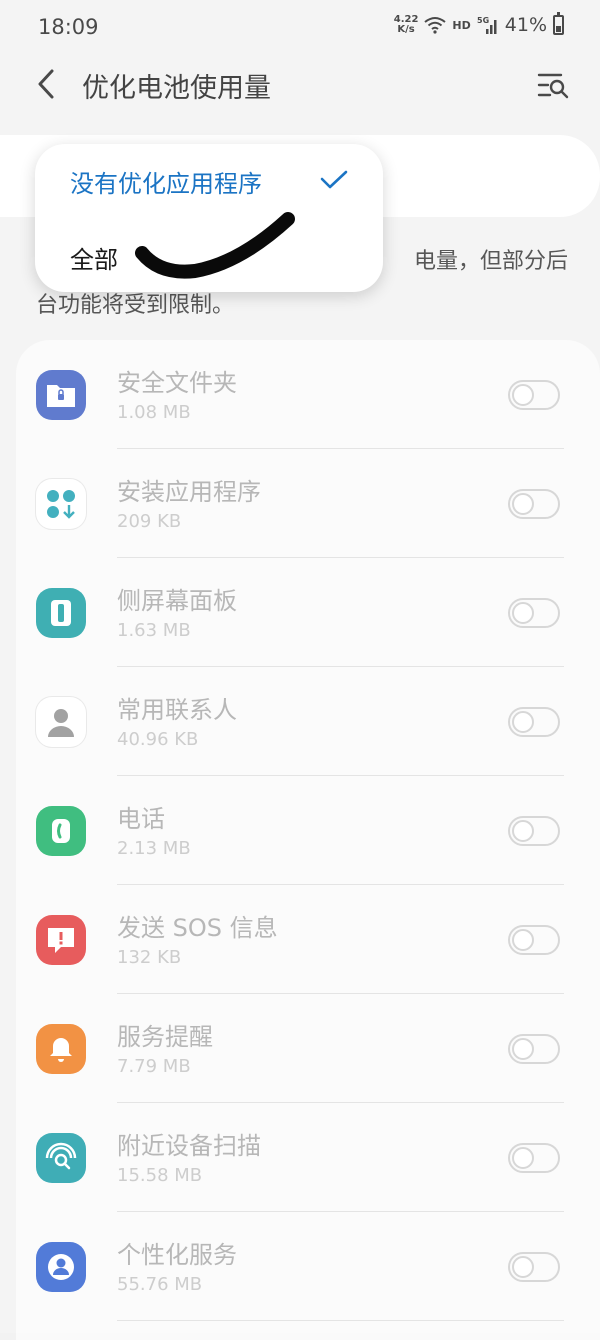 The width and height of the screenshot is (600, 1340). What do you see at coordinates (61, 1049) in the screenshot?
I see `bell-icon` at bounding box center [61, 1049].